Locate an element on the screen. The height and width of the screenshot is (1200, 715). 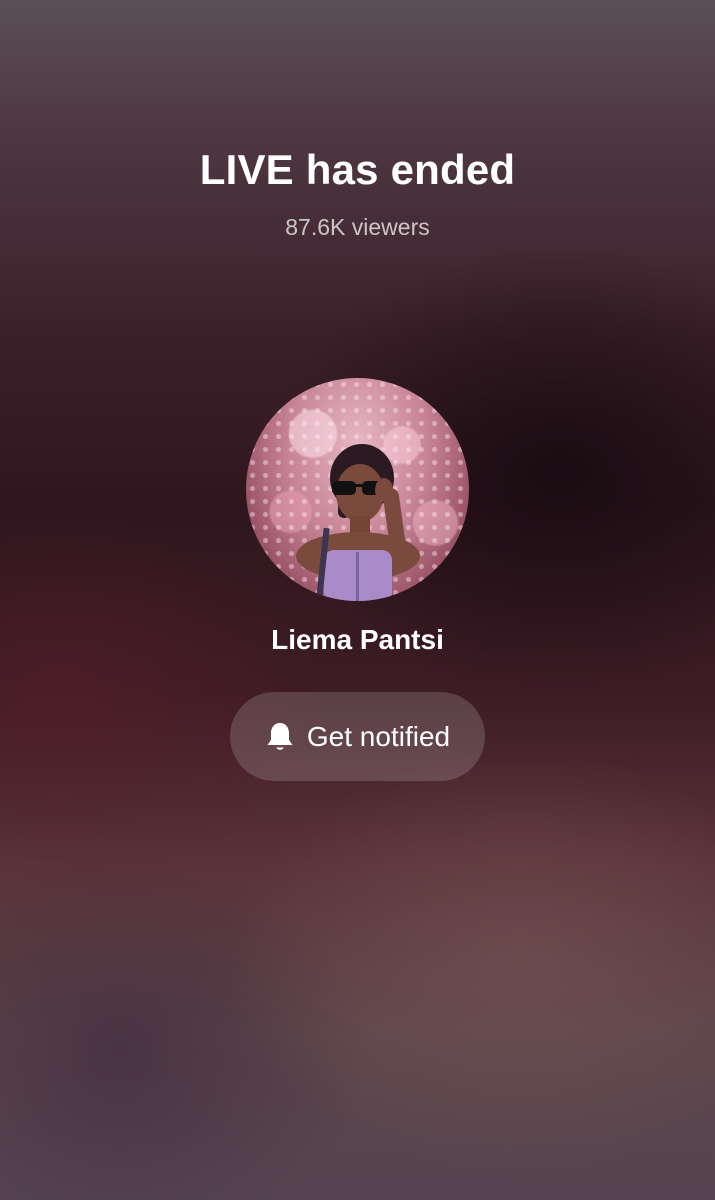
viewer-count: 87.6K viewers is located at coordinates (357, 227).